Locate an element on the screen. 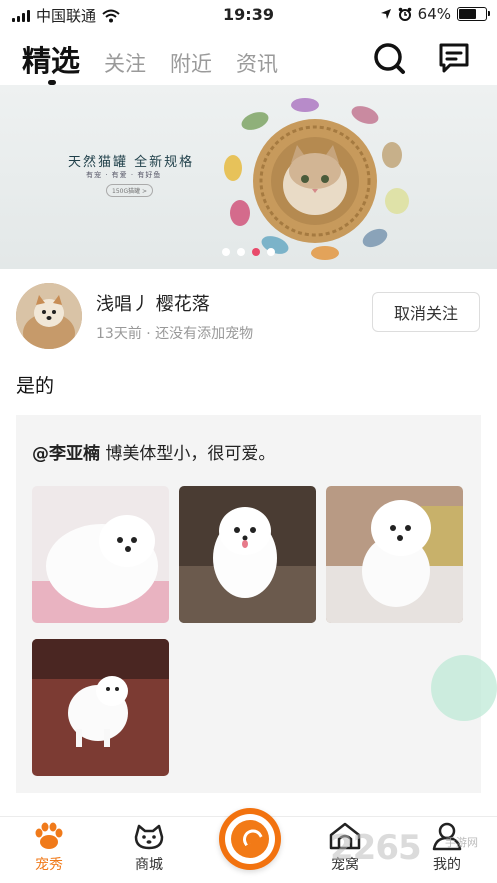 The image size is (497, 883). message-icon is located at coordinates (454, 58).